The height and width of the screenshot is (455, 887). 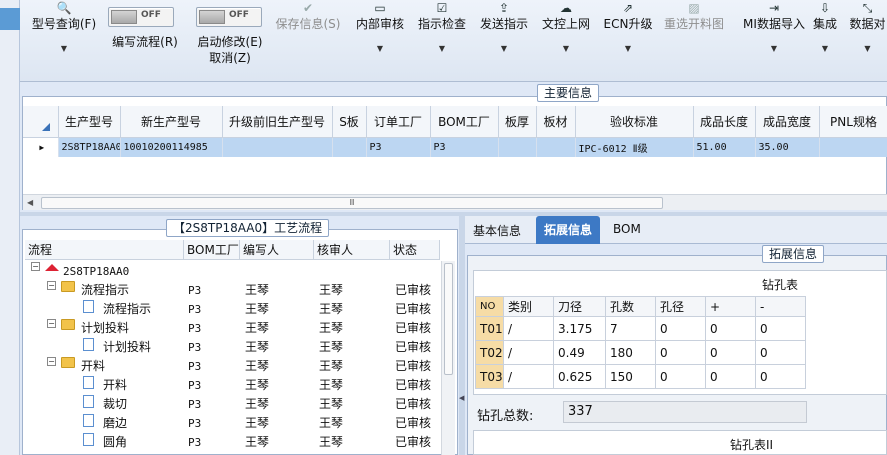 I want to click on col-header: PNL规格, so click(x=853, y=122).